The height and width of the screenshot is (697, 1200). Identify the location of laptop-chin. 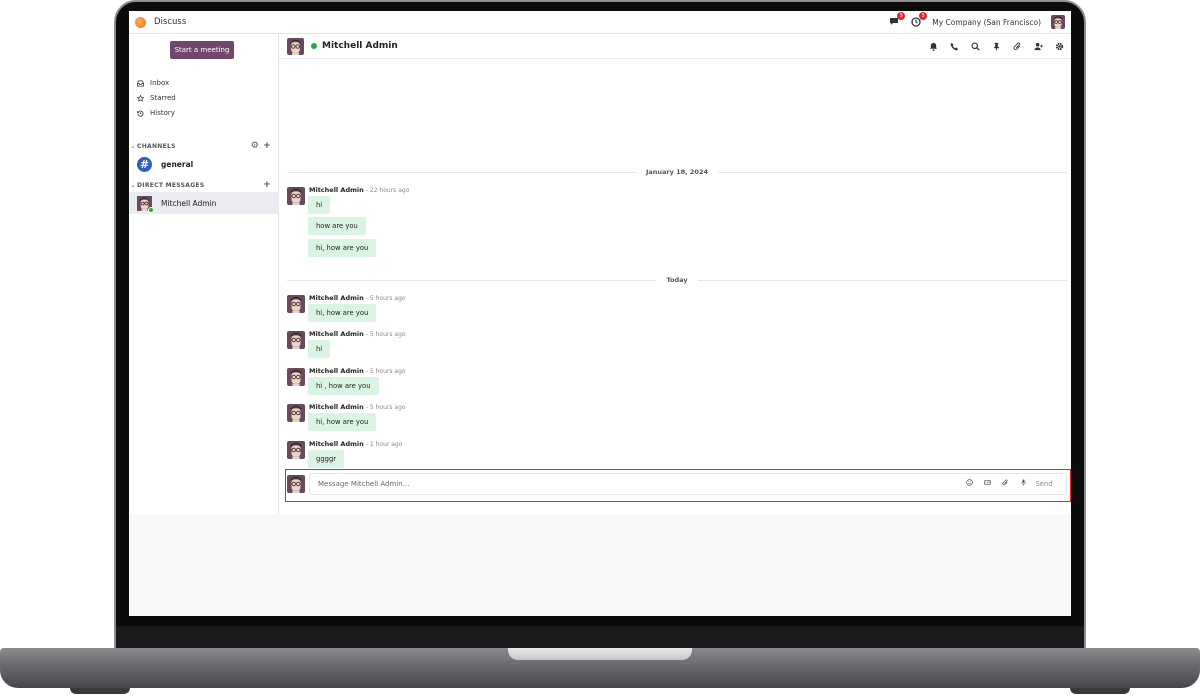
(600, 638).